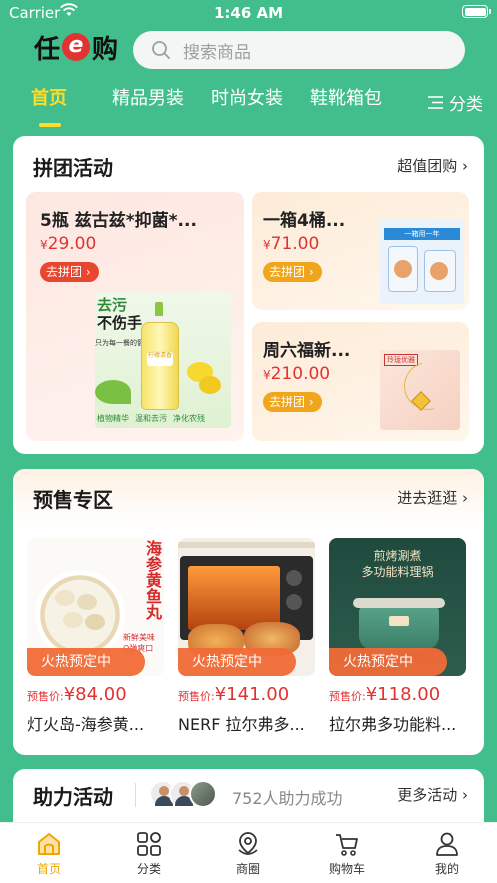 The image size is (497, 883). What do you see at coordinates (291, 244) in the screenshot?
I see `product-price: ¥71.00` at bounding box center [291, 244].